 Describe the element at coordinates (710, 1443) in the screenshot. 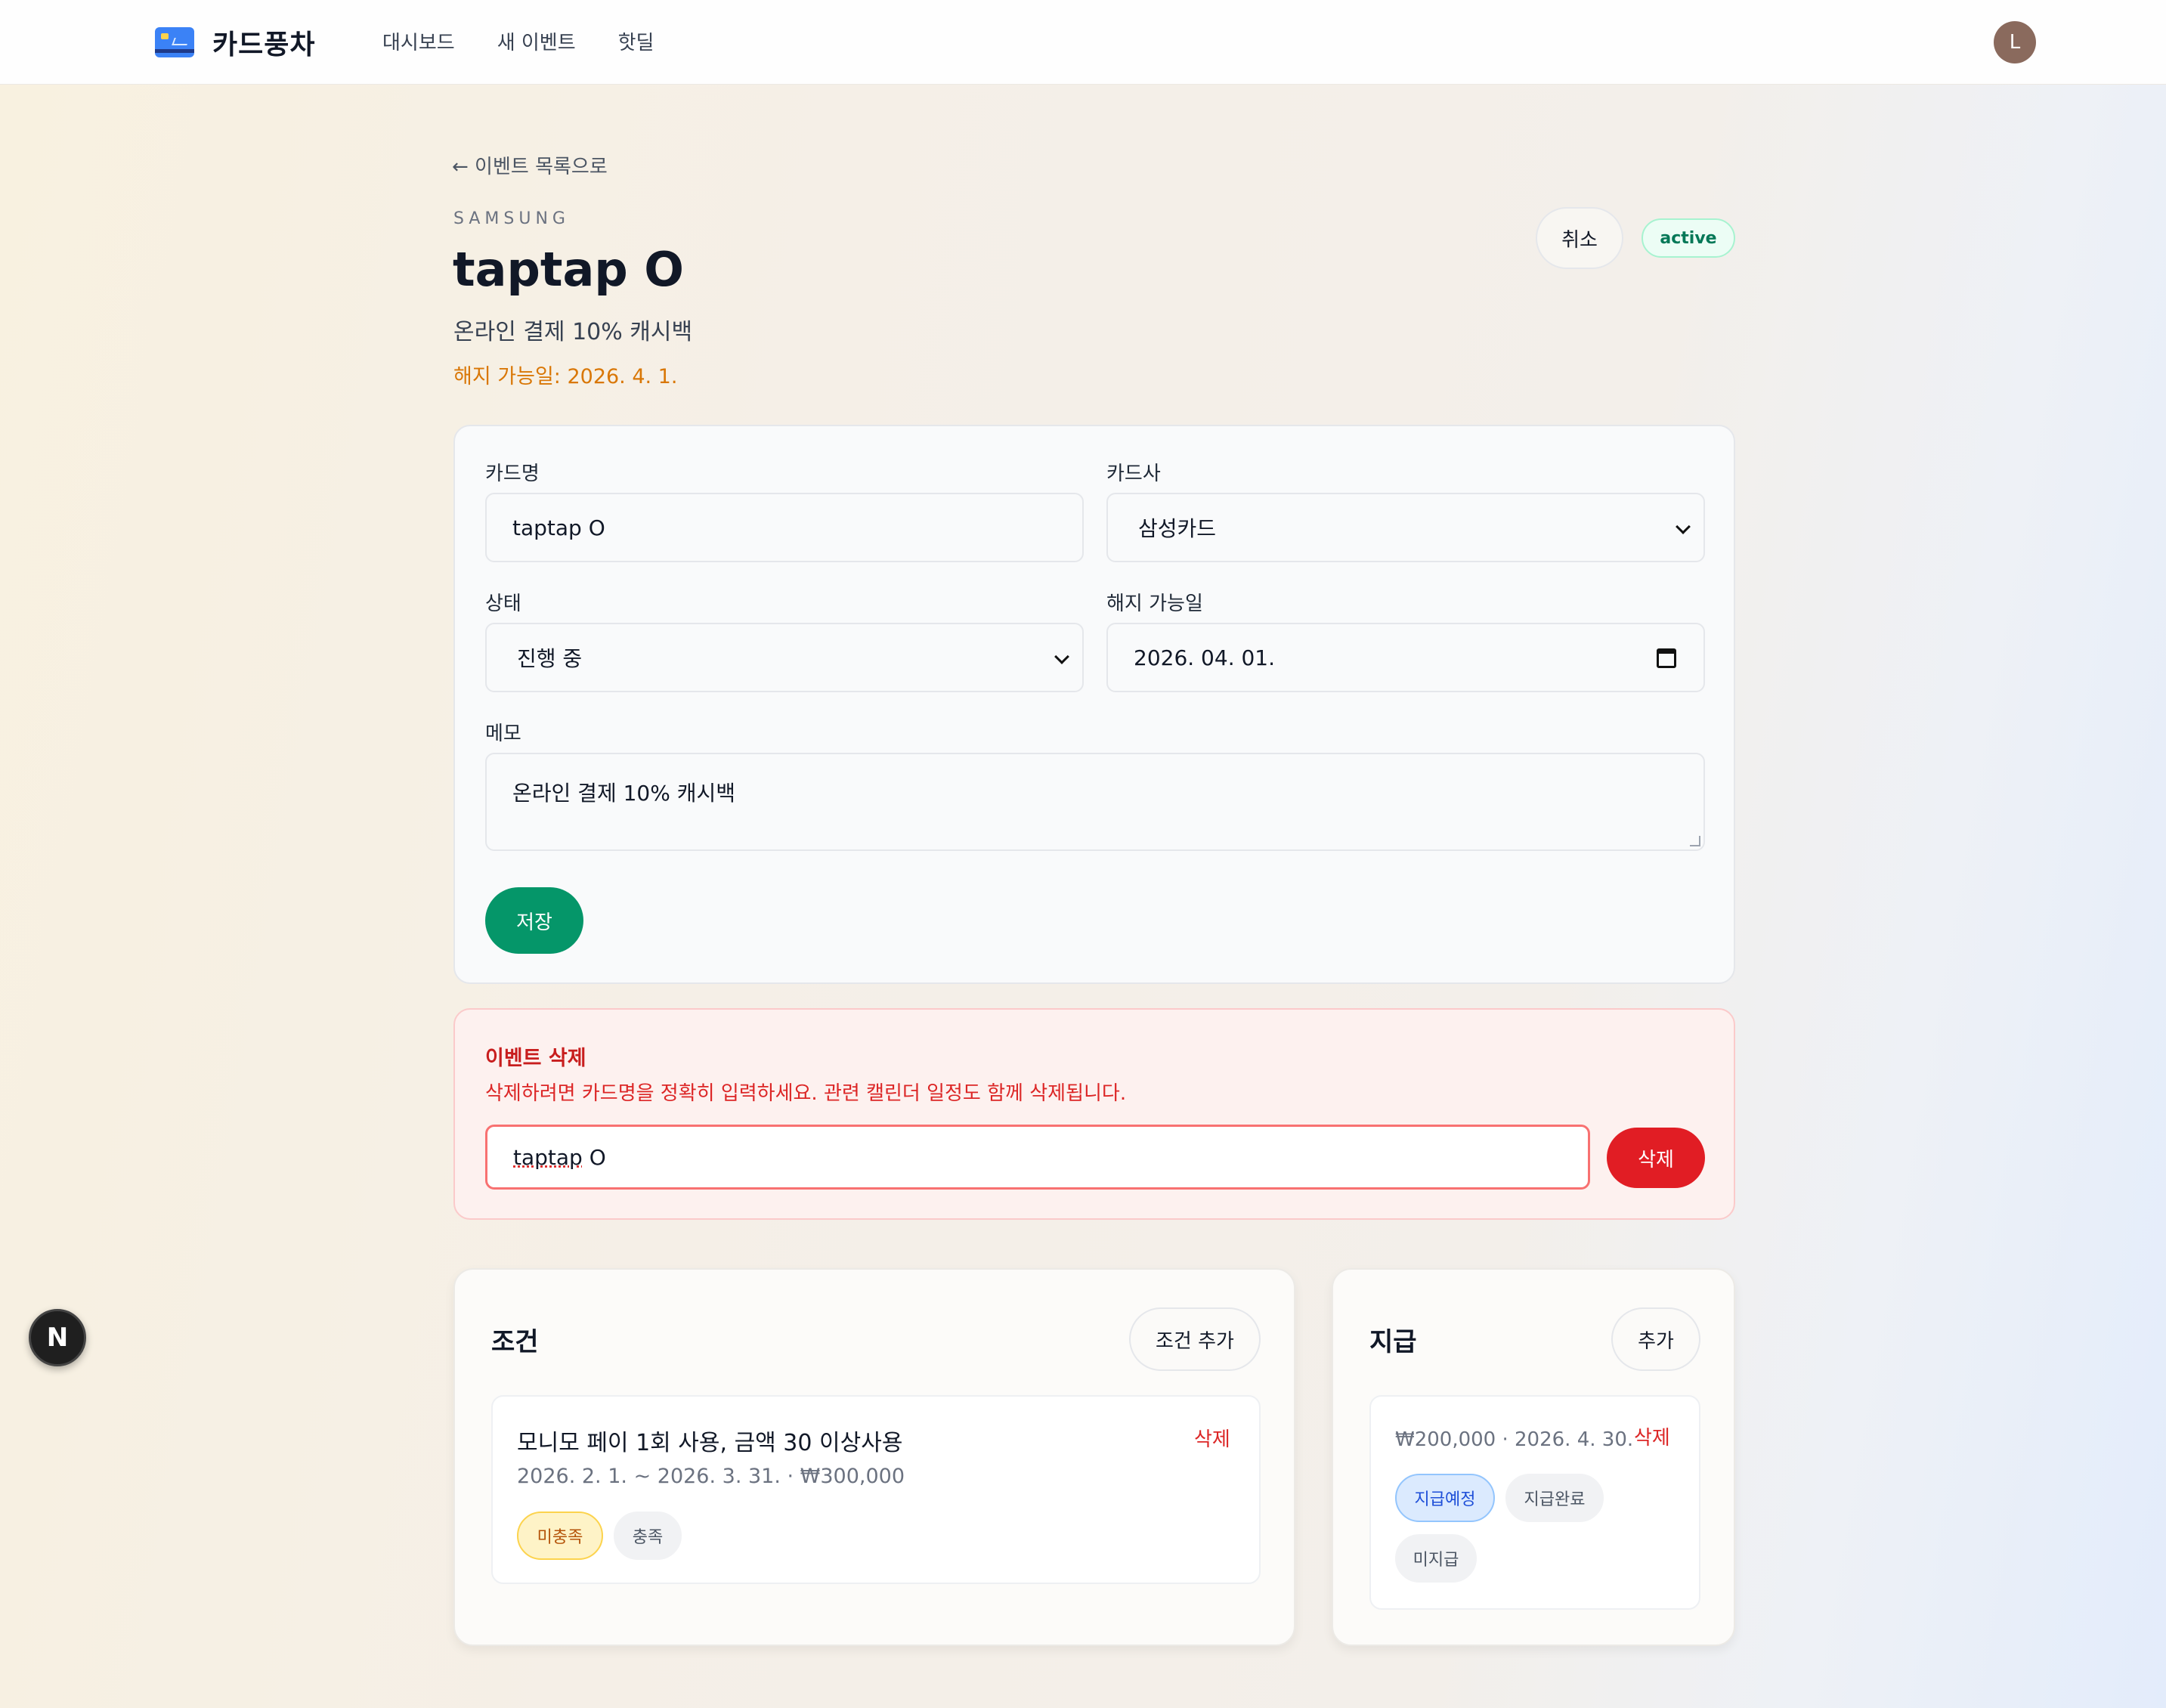

I see `condition-title: 모니모 페이 1회 사용, 금액 30 이상사용` at that location.